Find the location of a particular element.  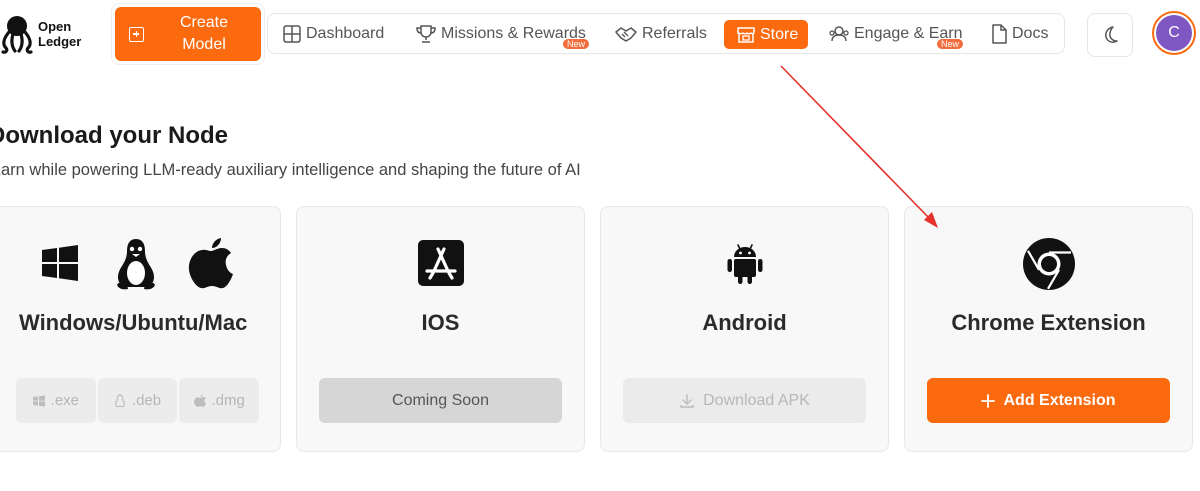

nav-docs: Docs is located at coordinates (1019, 33).